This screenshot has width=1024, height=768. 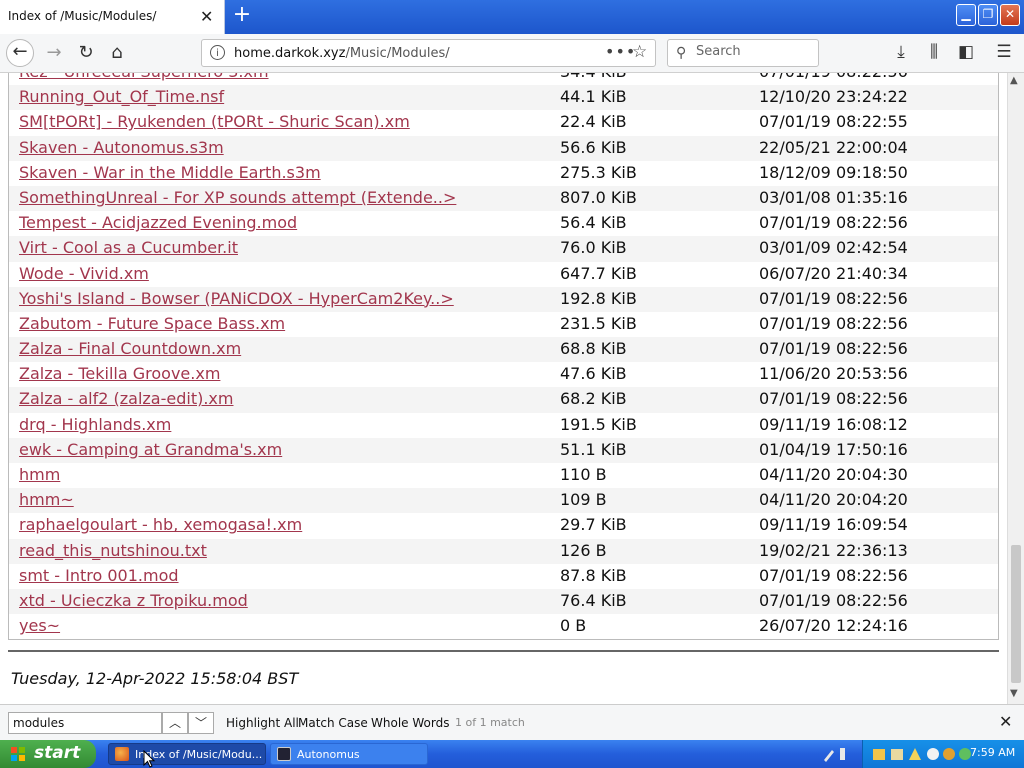 What do you see at coordinates (95, 424) in the screenshot?
I see `file-link: drq - Highlands.xm` at bounding box center [95, 424].